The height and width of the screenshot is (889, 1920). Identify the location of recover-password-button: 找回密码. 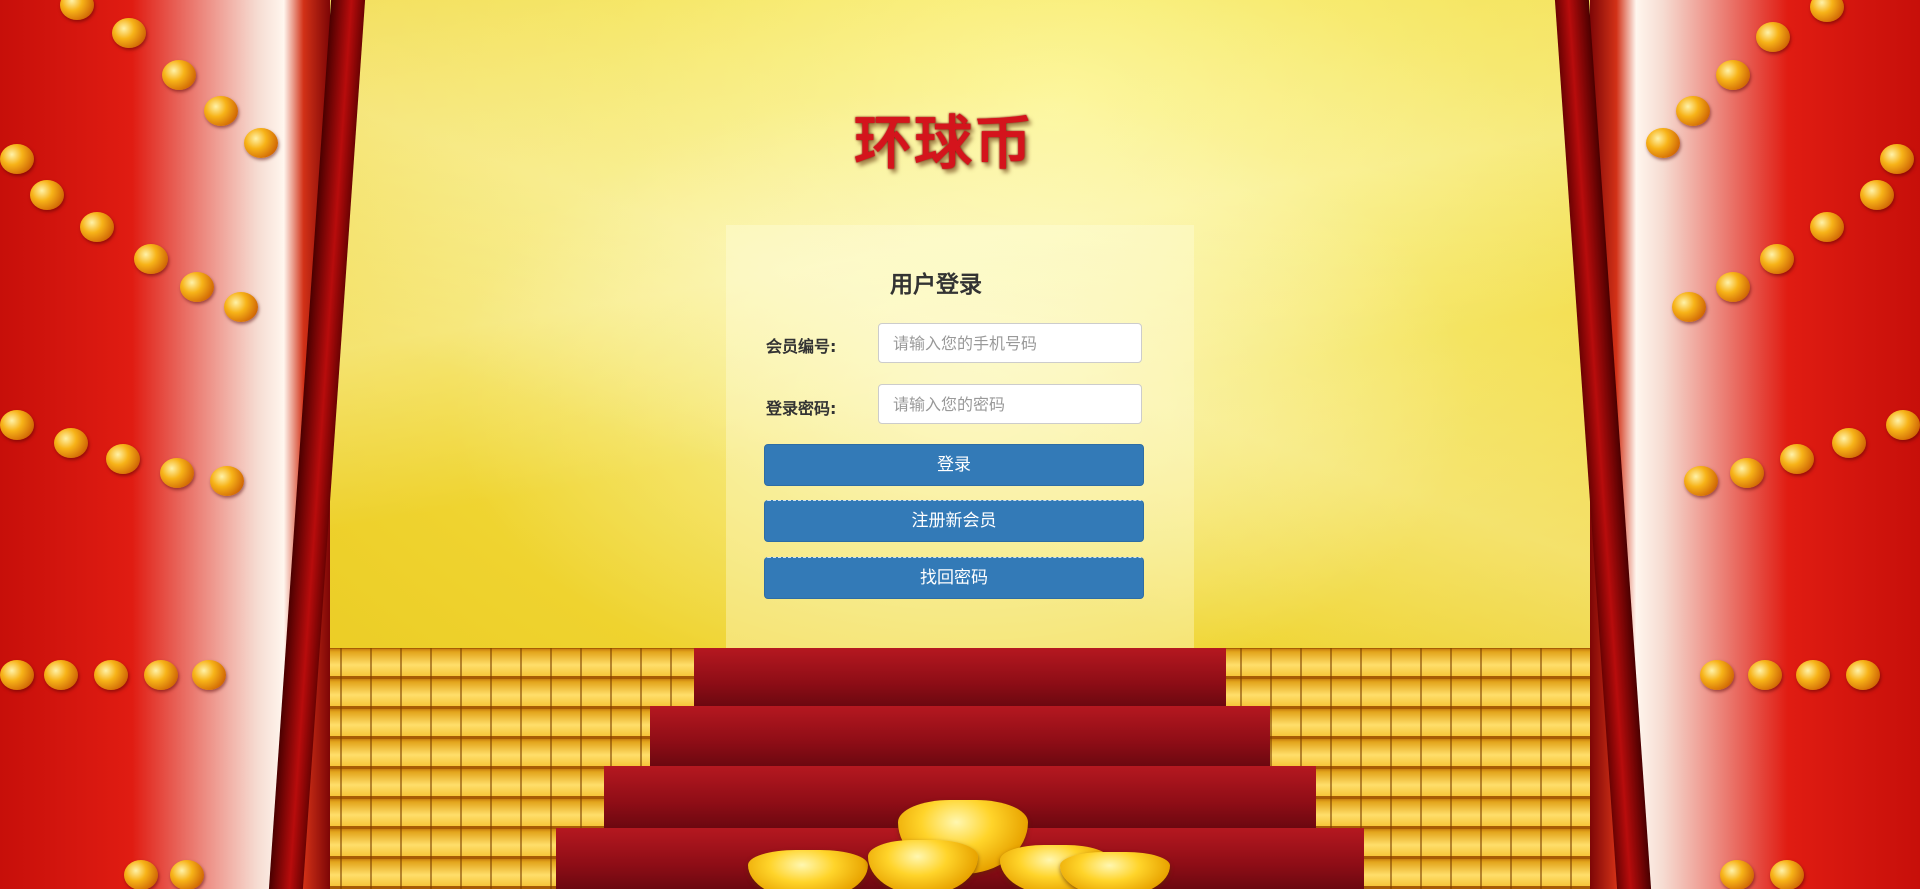
(954, 578).